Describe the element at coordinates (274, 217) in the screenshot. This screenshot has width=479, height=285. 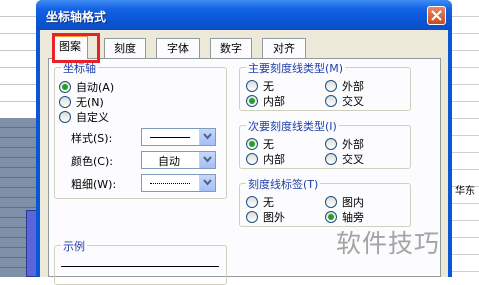
I see `labels-low-label: 图外` at that location.